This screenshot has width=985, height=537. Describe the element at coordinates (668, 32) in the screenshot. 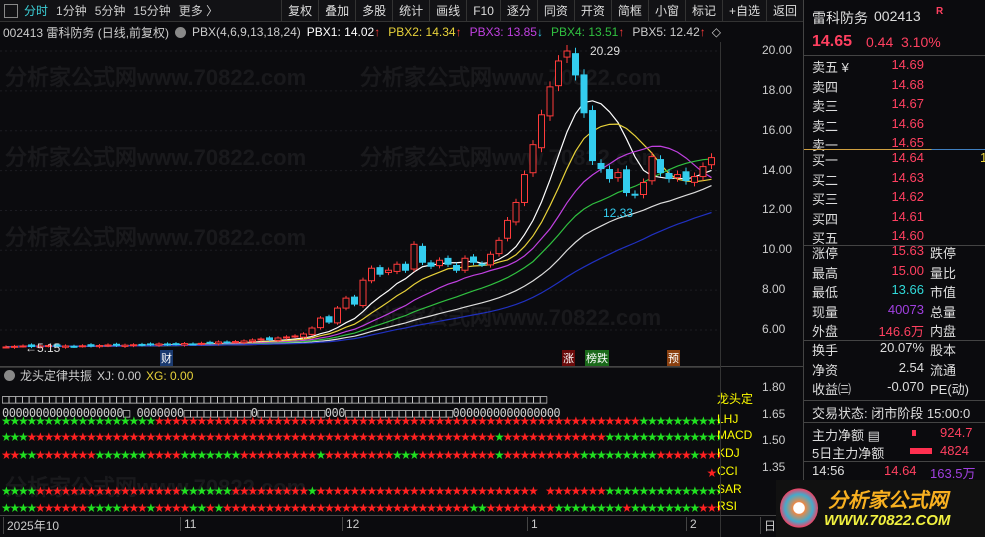

I see `pbx-5: PBX5: 12.42↑` at that location.